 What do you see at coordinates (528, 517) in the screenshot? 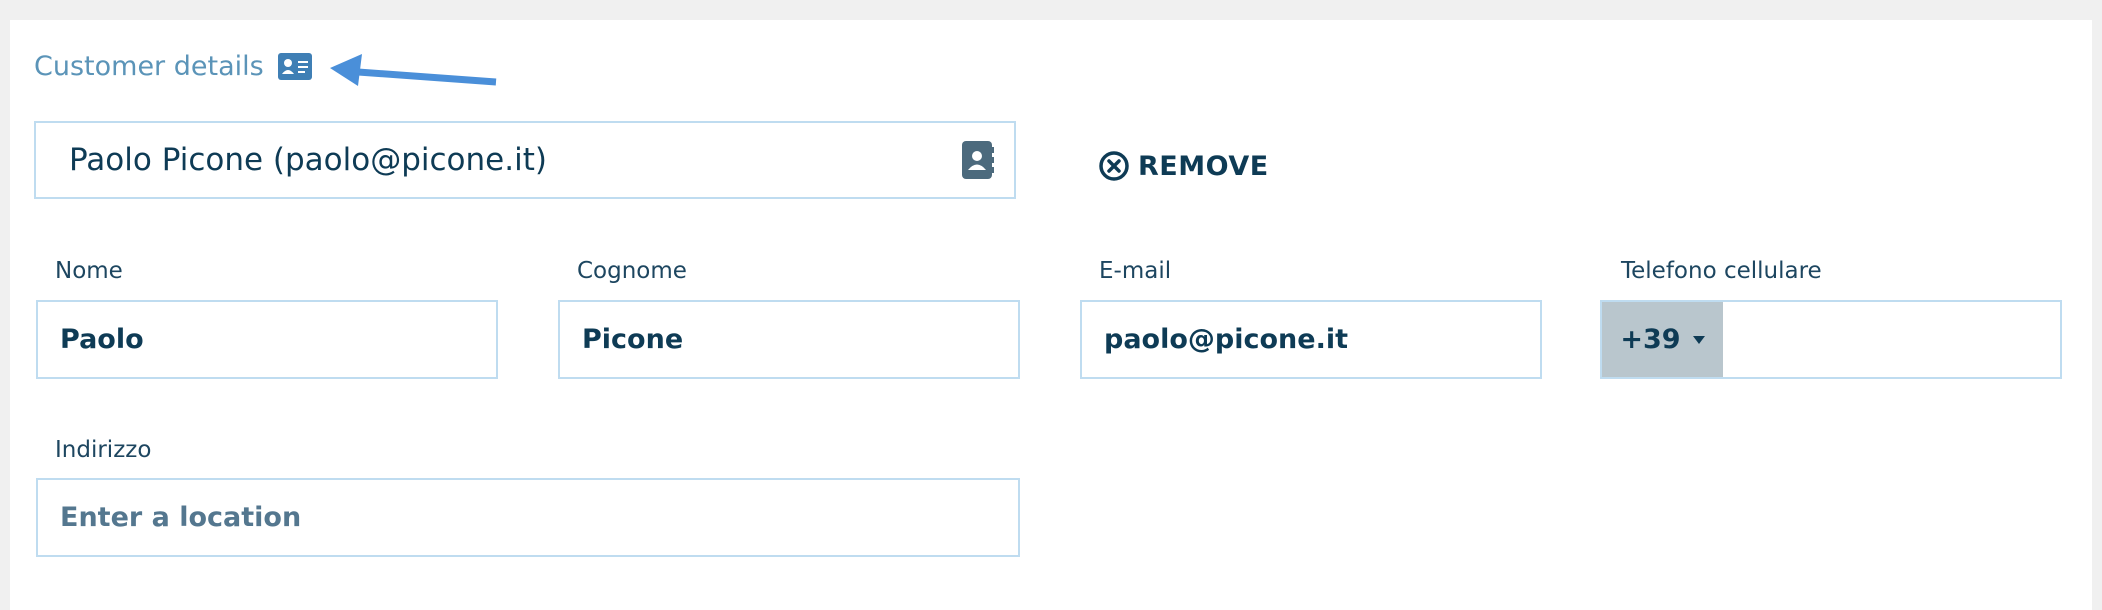
I see `address-input: Enter a location` at bounding box center [528, 517].